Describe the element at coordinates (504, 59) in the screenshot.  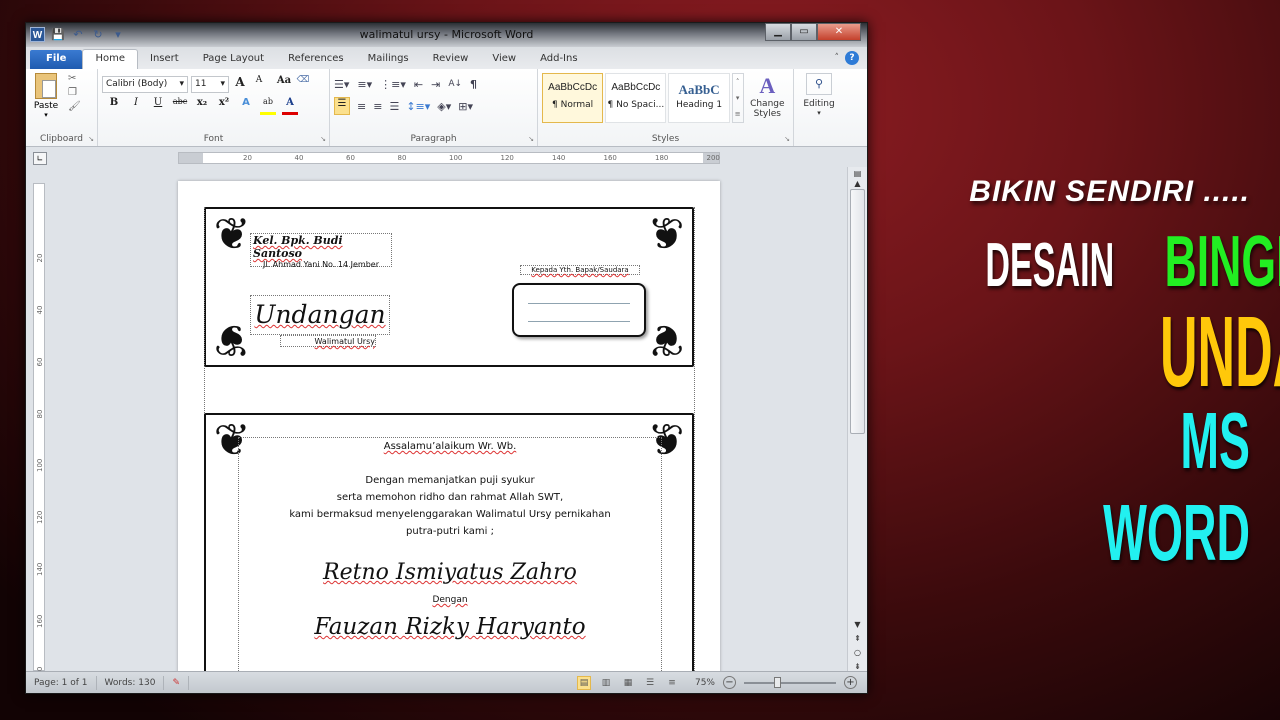
I see `tab-view: View` at that location.